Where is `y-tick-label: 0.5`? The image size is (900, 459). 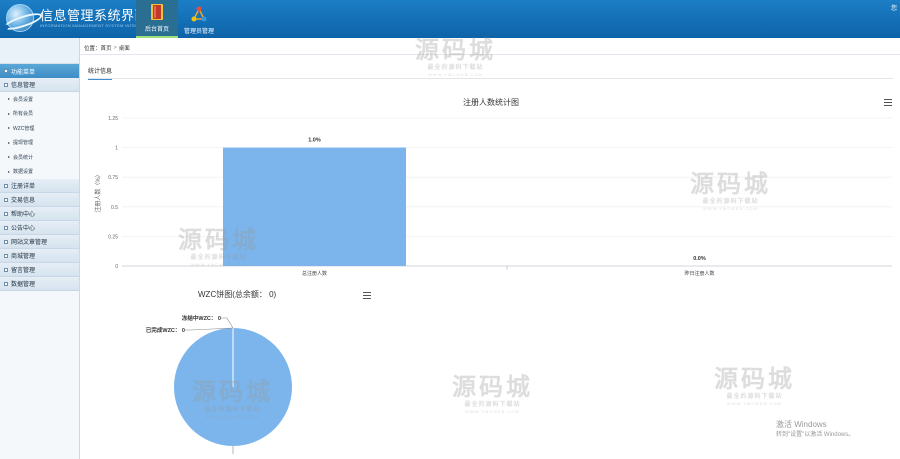 y-tick-label: 0.5 is located at coordinates (114, 208).